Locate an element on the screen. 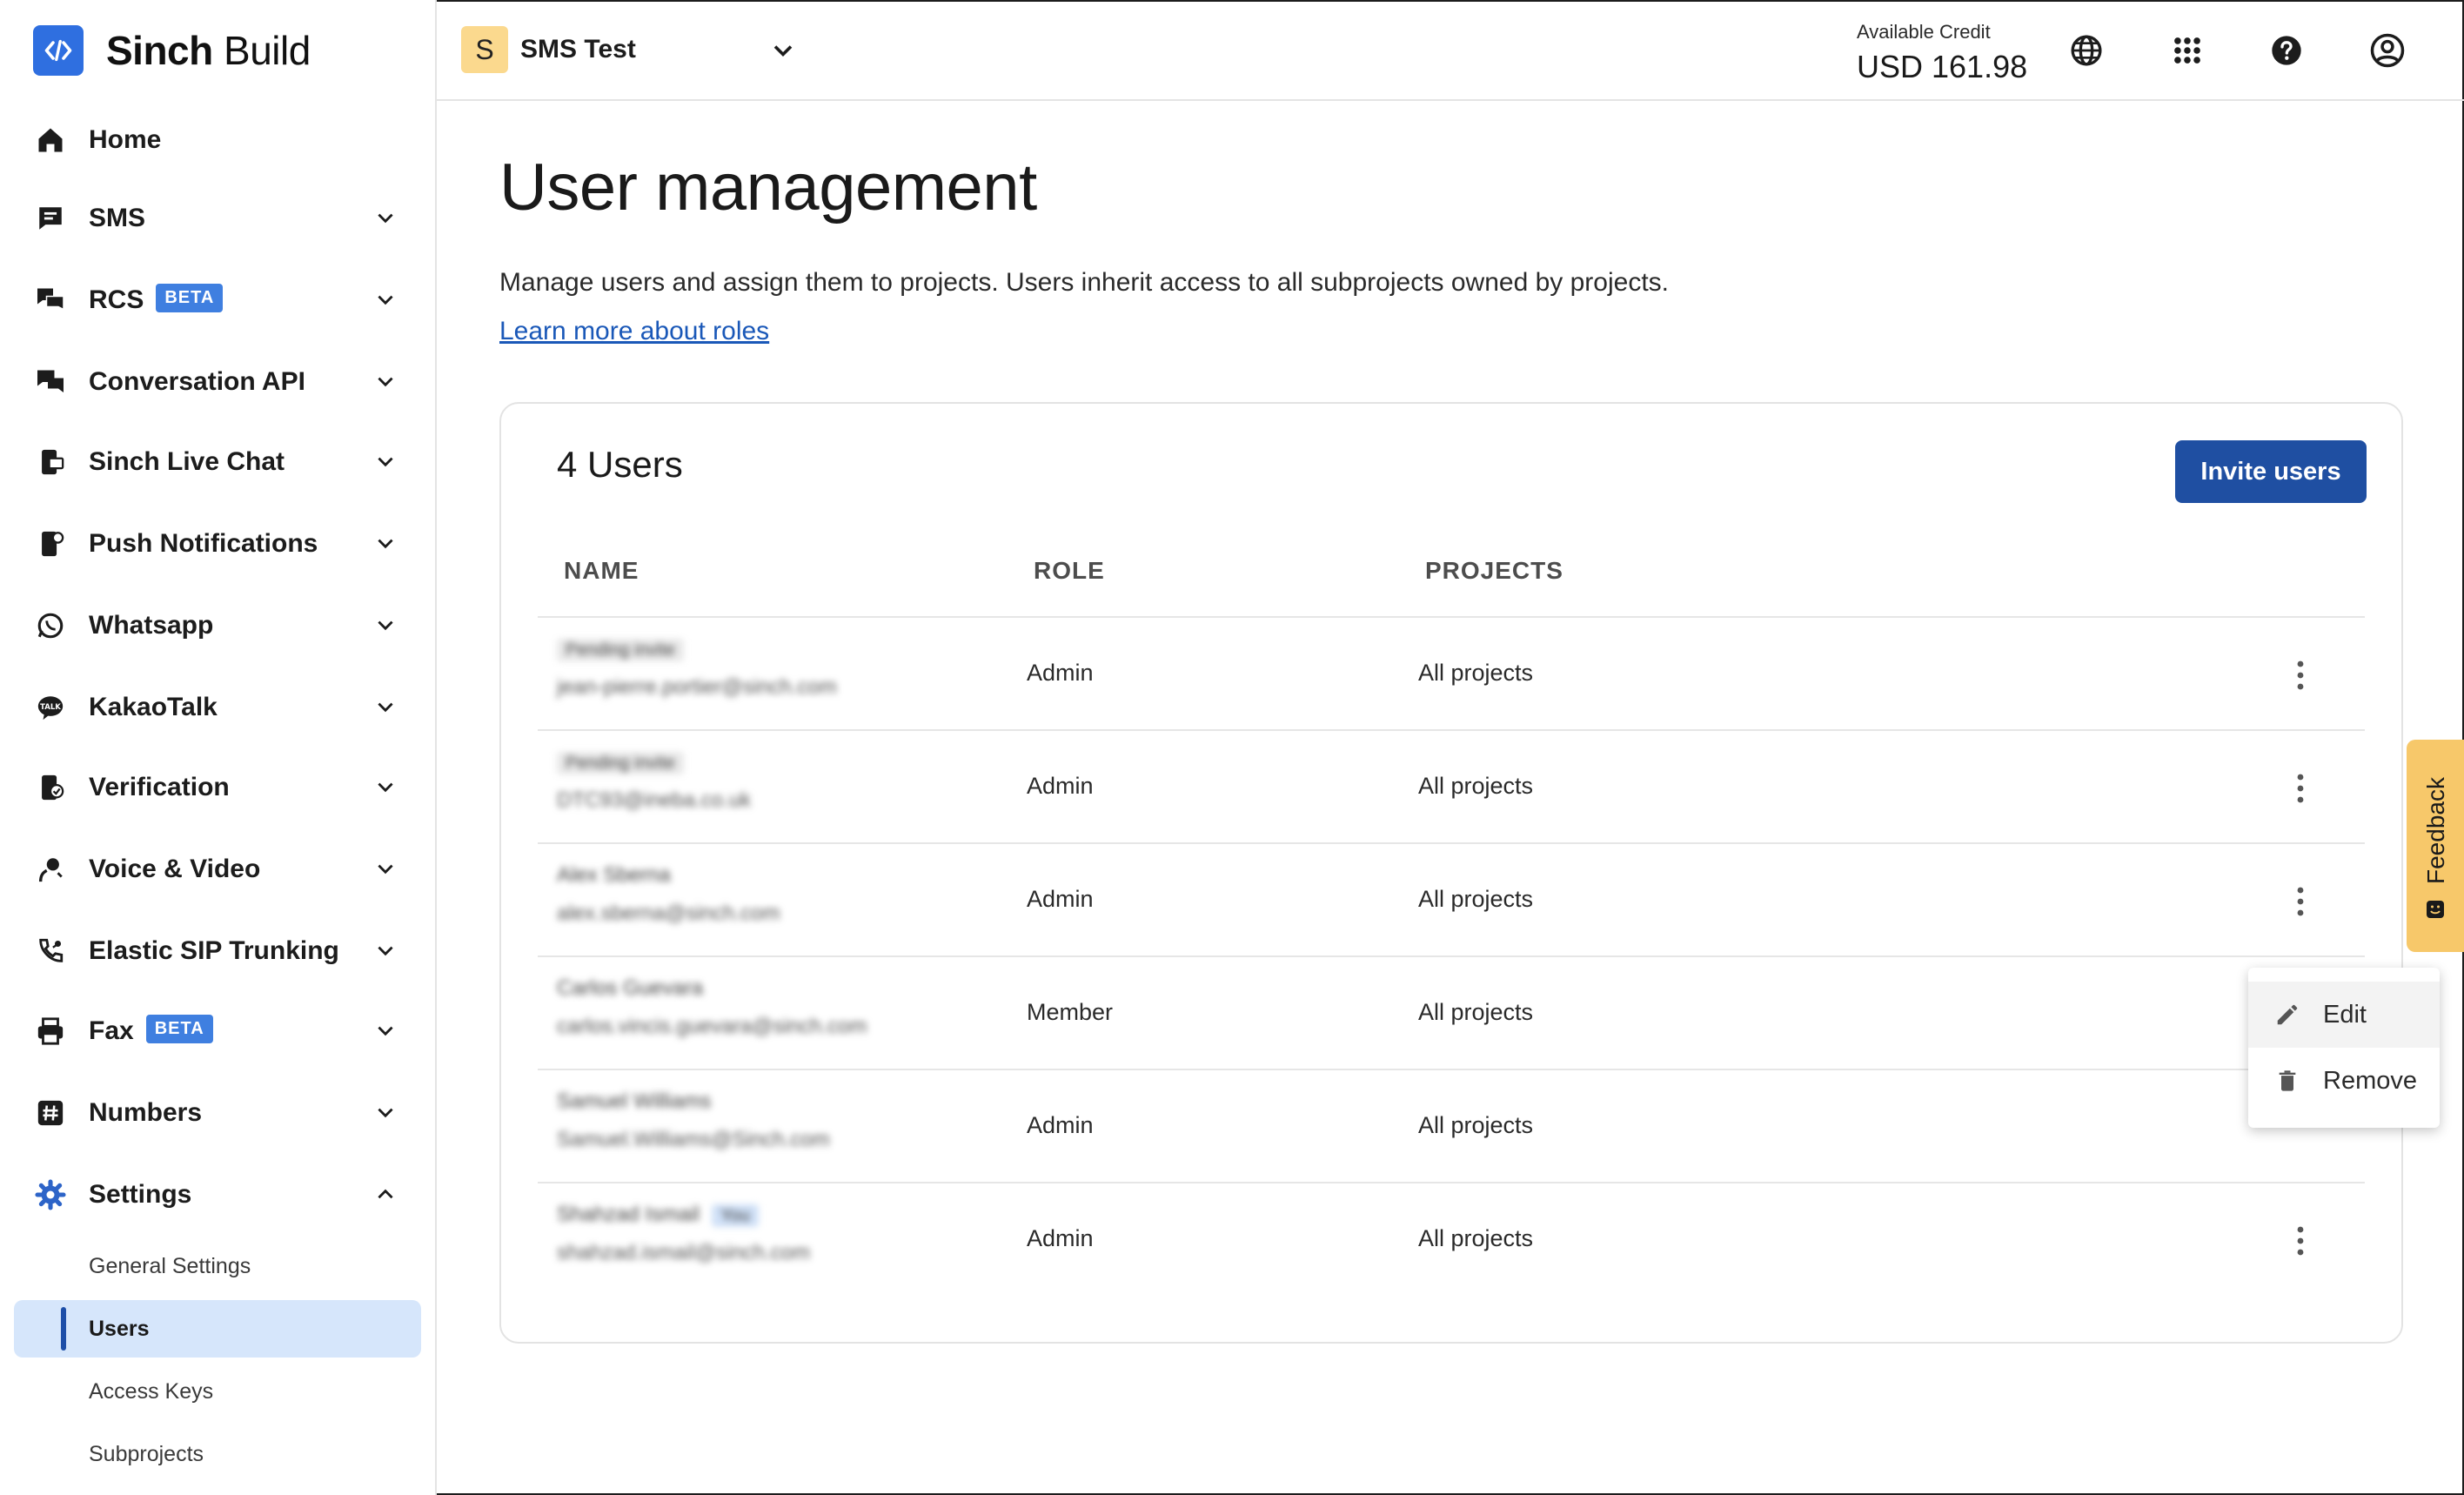 Image resolution: width=2464 pixels, height=1495 pixels. sidebar-item-sms: SMS is located at coordinates (217, 219).